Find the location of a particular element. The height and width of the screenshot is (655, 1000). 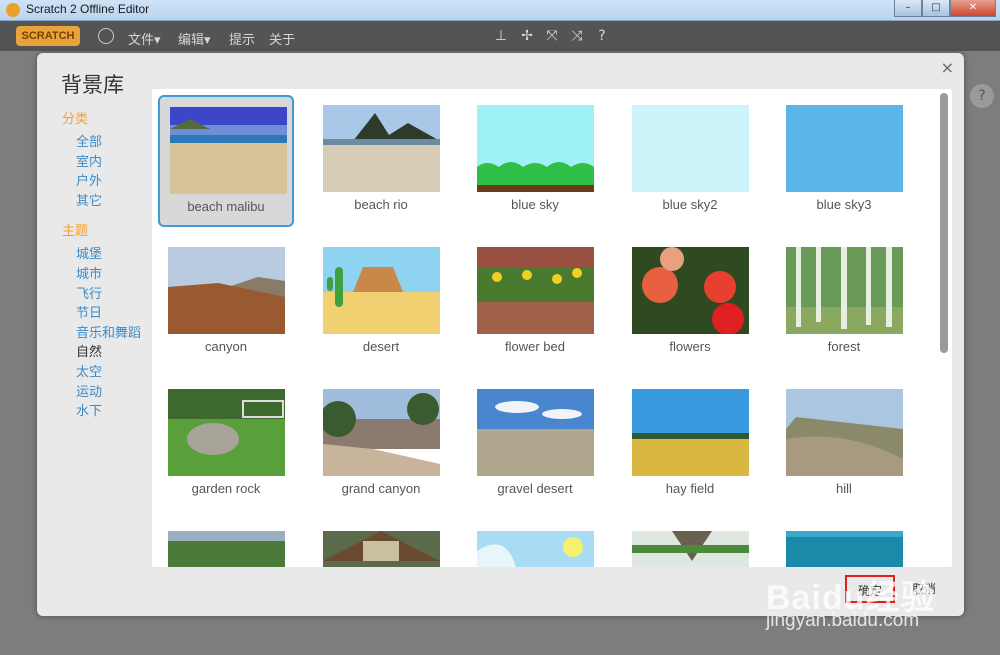

backdrop-label: hill is located at coordinates (844, 488).